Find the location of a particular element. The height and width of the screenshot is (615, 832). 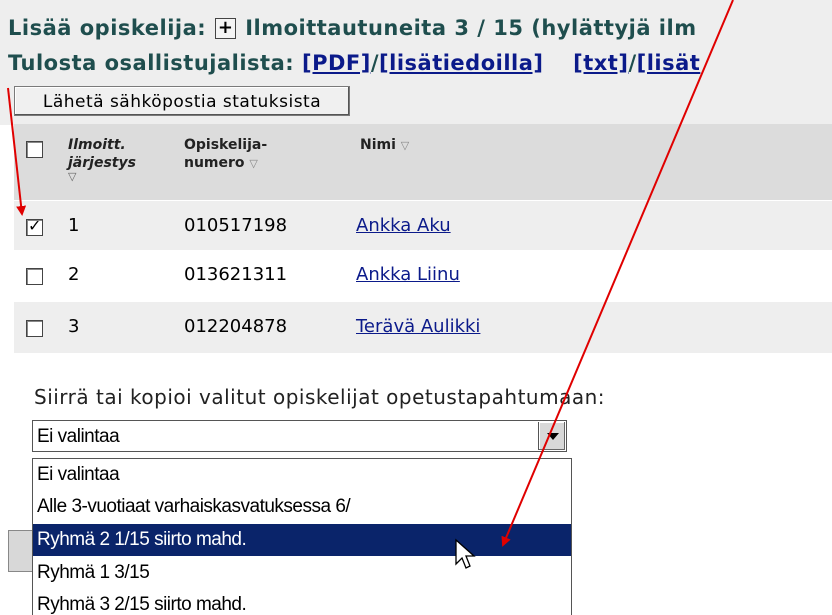

table-row: 3 012204878 Terävä Aulikki is located at coordinates (423, 327).